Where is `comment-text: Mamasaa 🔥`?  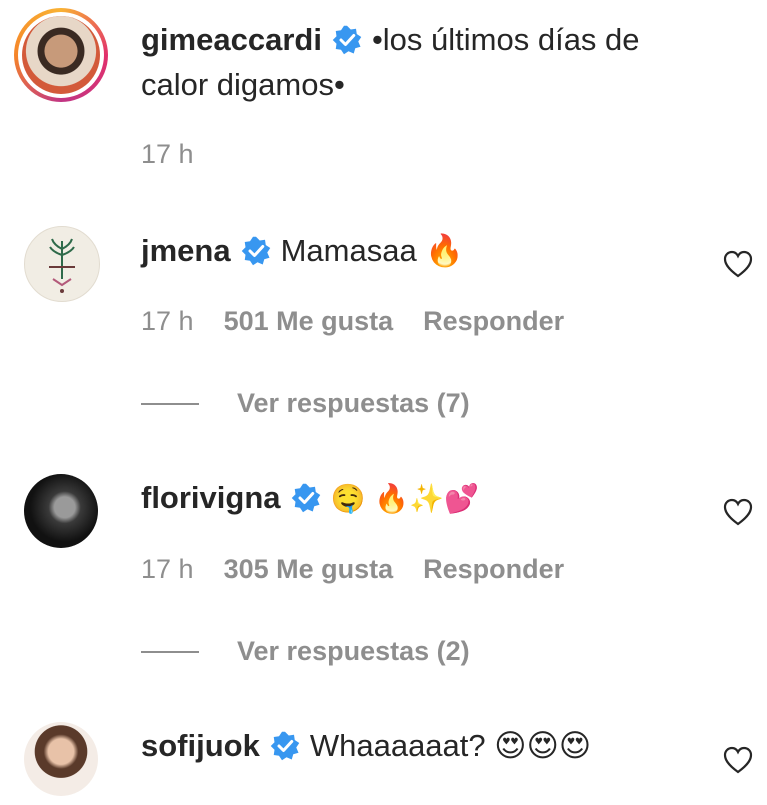 comment-text: Mamasaa 🔥 is located at coordinates (372, 250).